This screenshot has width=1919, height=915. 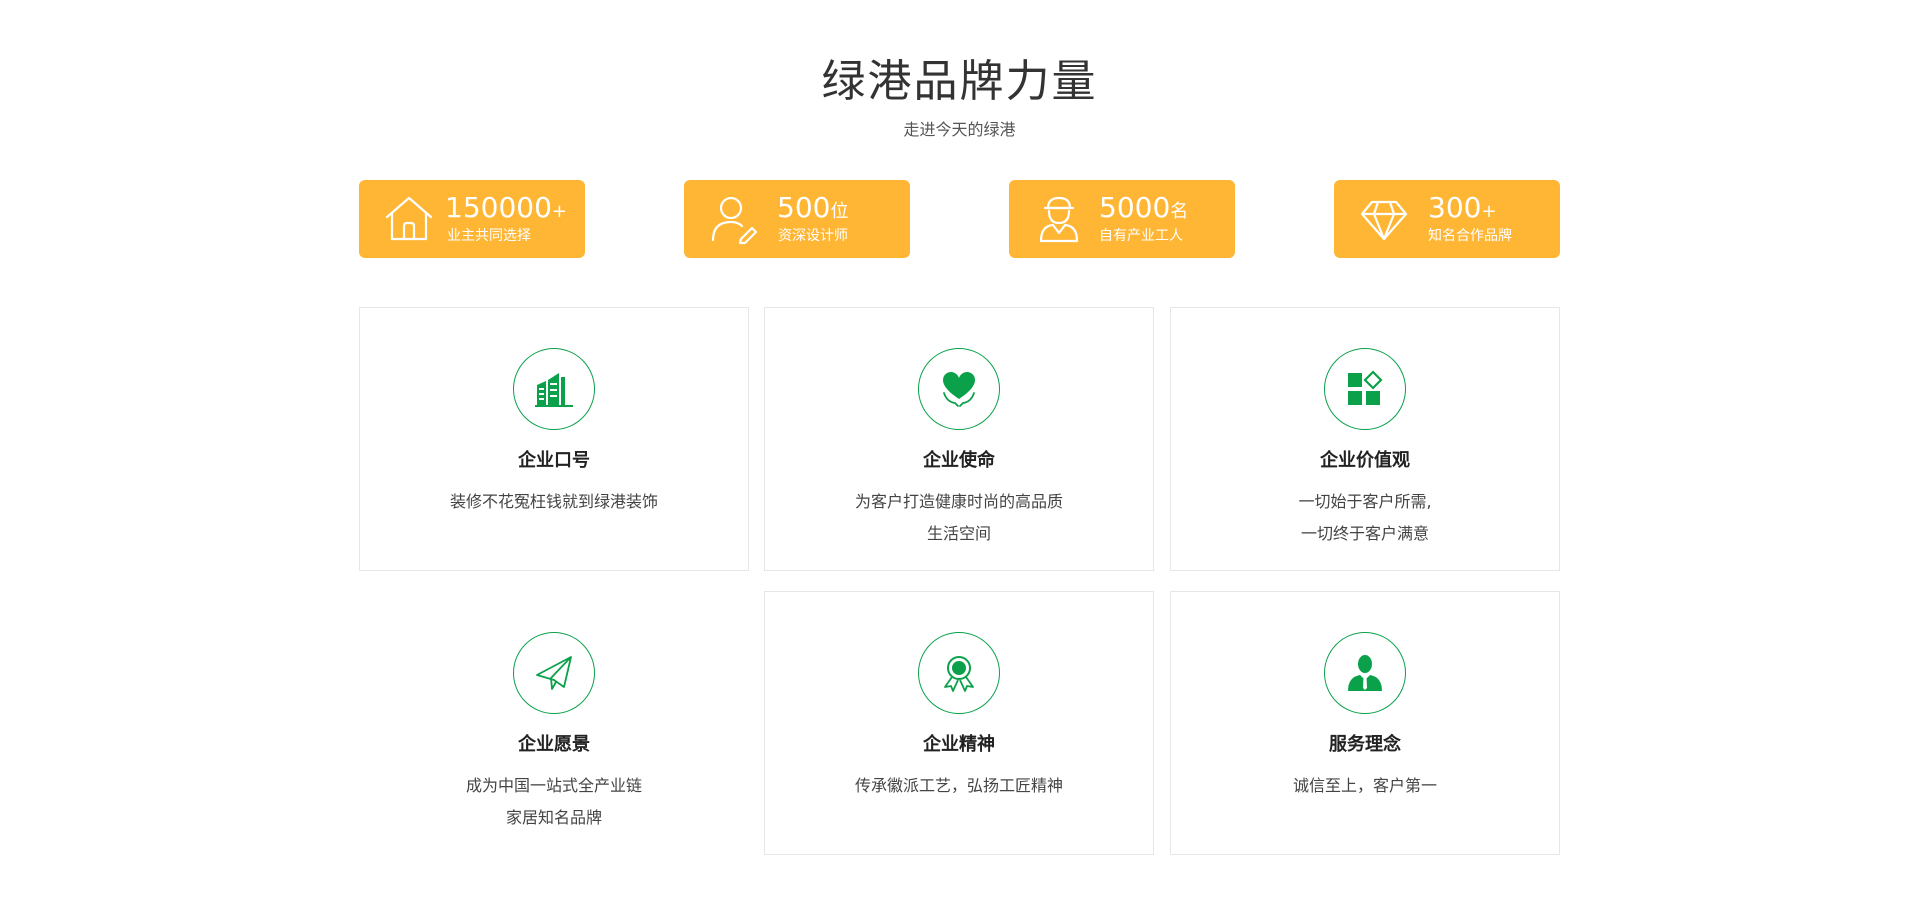 I want to click on stat-card-brands: 300+ 知名合作品牌, so click(x=1447, y=219).